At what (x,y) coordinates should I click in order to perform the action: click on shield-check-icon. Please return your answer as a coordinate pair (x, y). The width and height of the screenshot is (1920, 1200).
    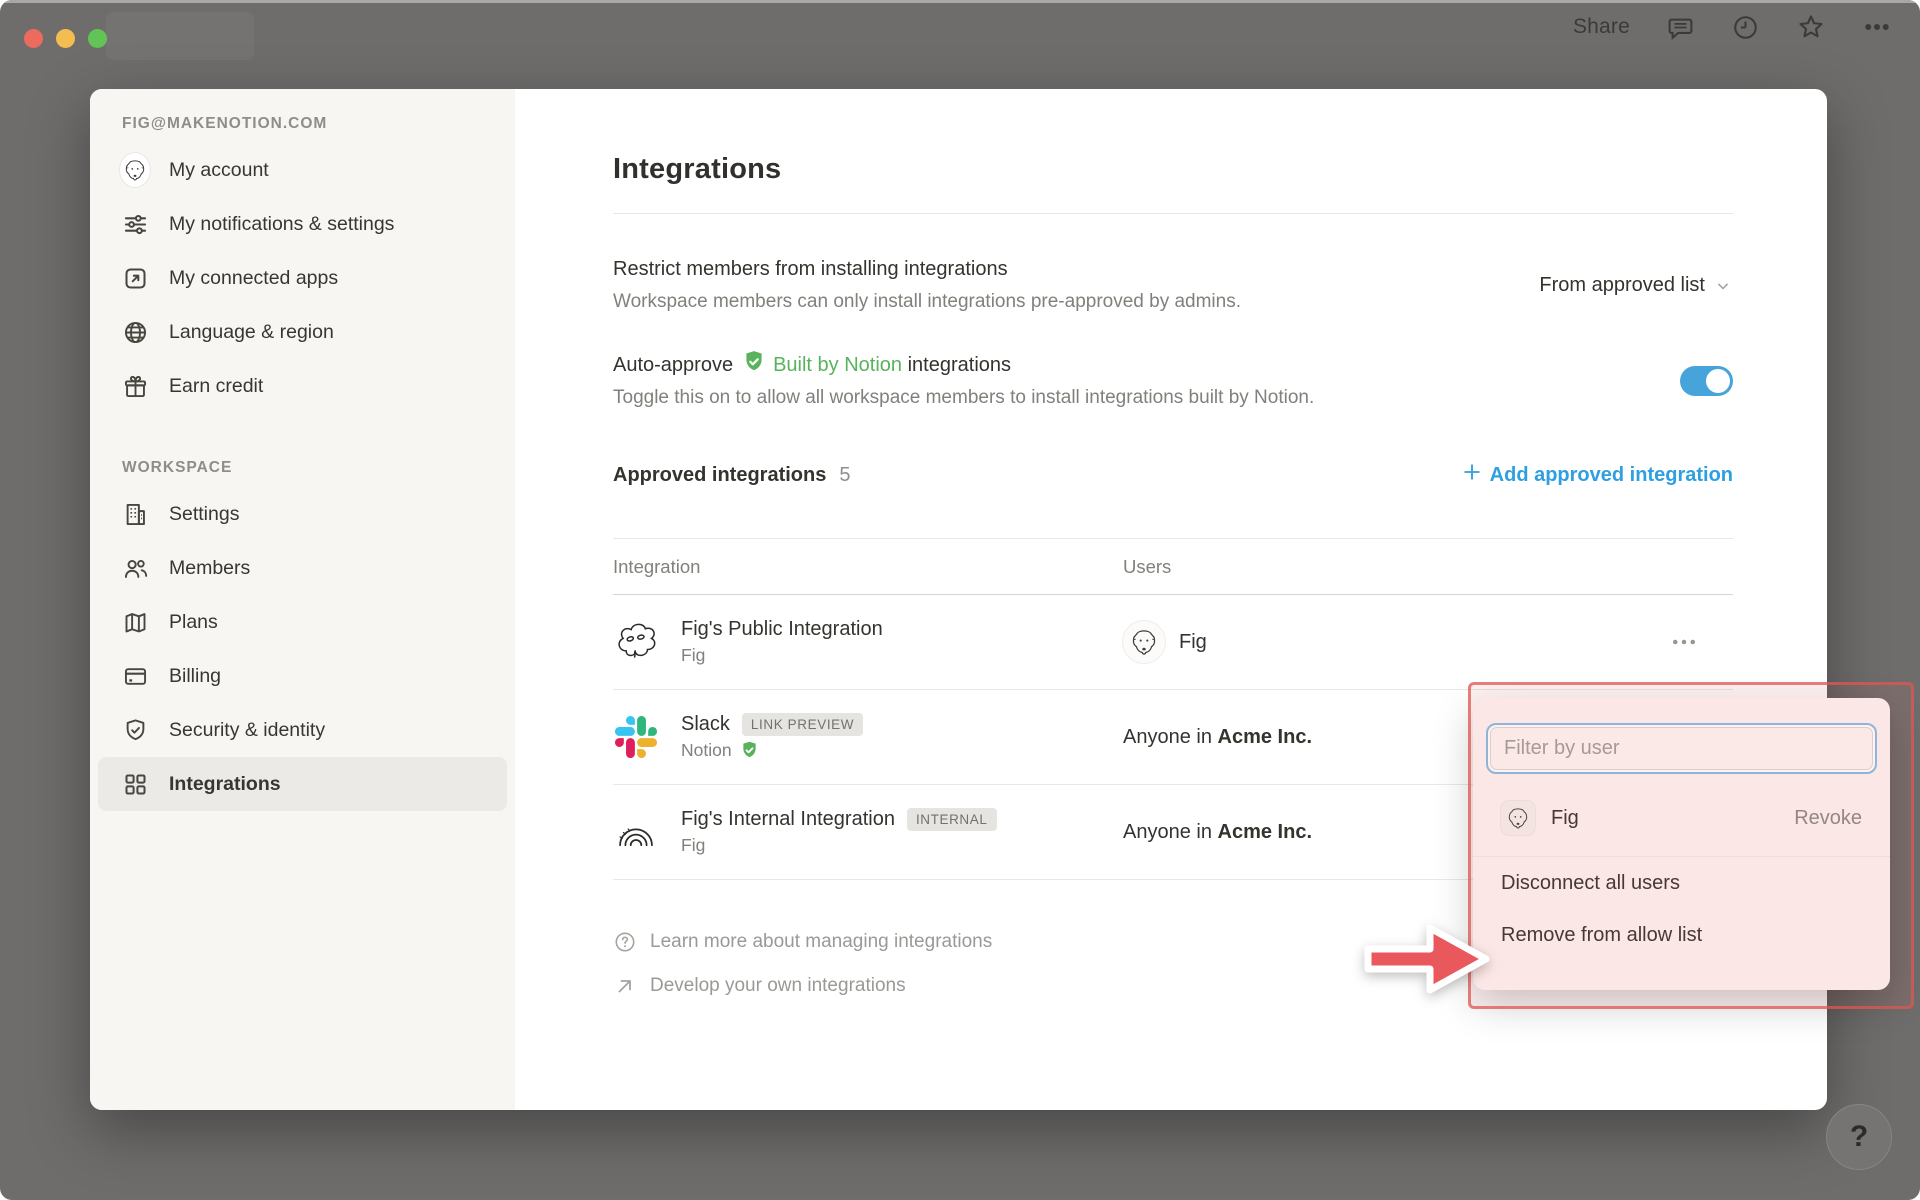
    Looking at the image, I should click on (135, 730).